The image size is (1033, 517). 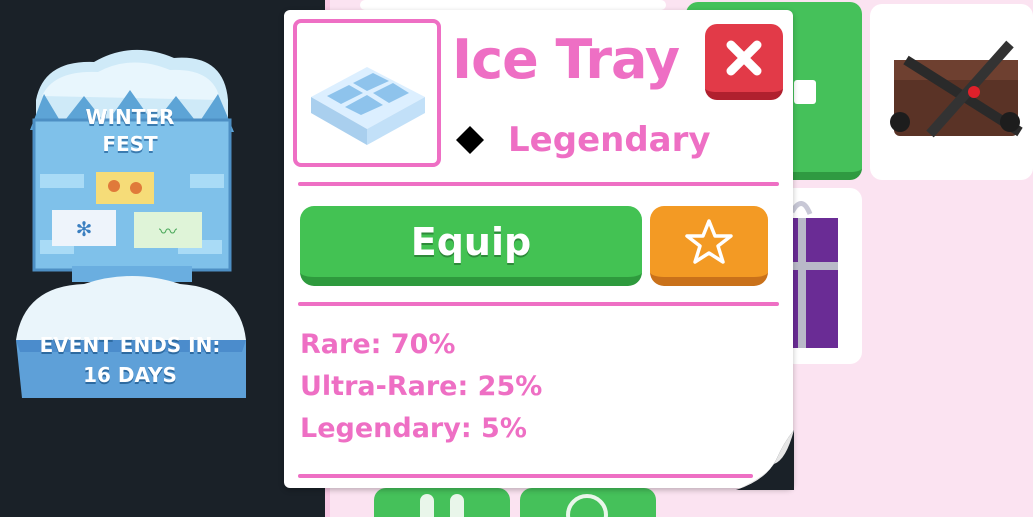 I want to click on odds-item: Ultra-Rare: 25%, so click(x=421, y=386).